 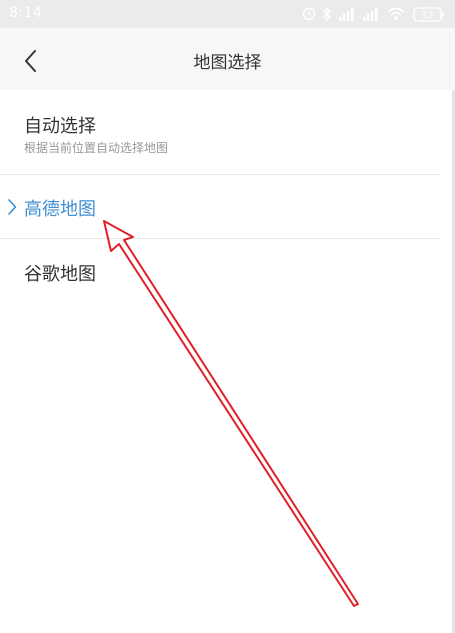 What do you see at coordinates (60, 274) in the screenshot?
I see `option-google-maps-title: 谷歌地图` at bounding box center [60, 274].